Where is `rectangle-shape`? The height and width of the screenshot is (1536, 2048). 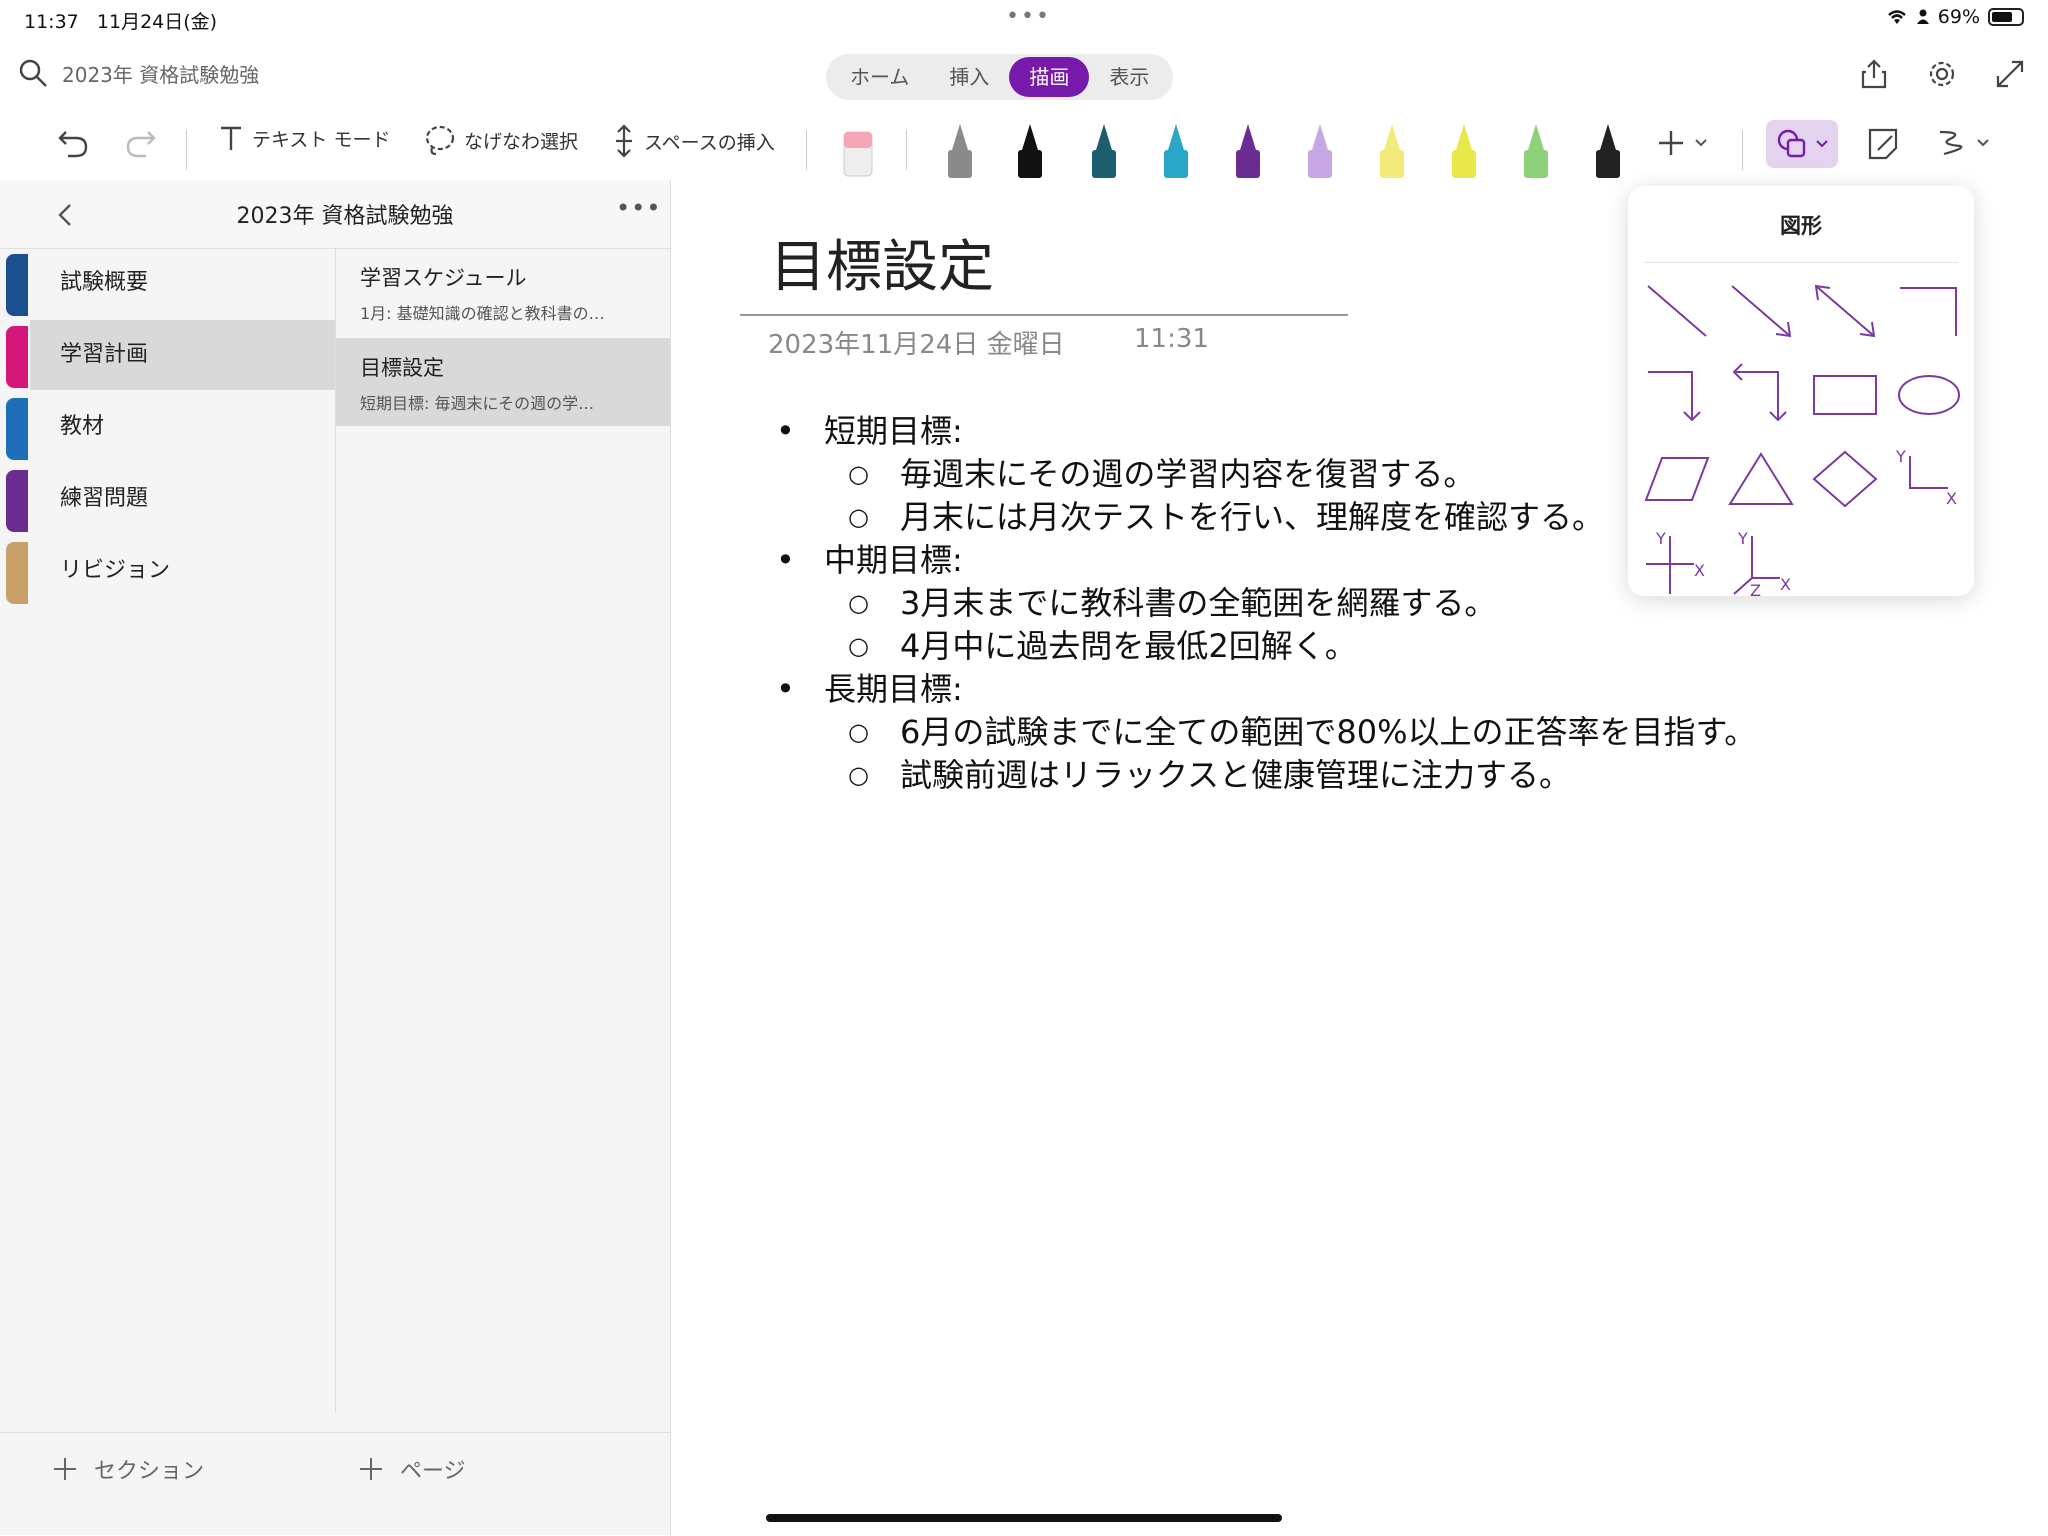 rectangle-shape is located at coordinates (1845, 395).